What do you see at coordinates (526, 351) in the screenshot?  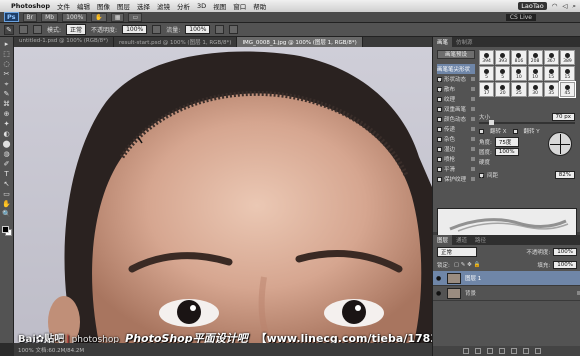 I see `new-layer-icon` at bounding box center [526, 351].